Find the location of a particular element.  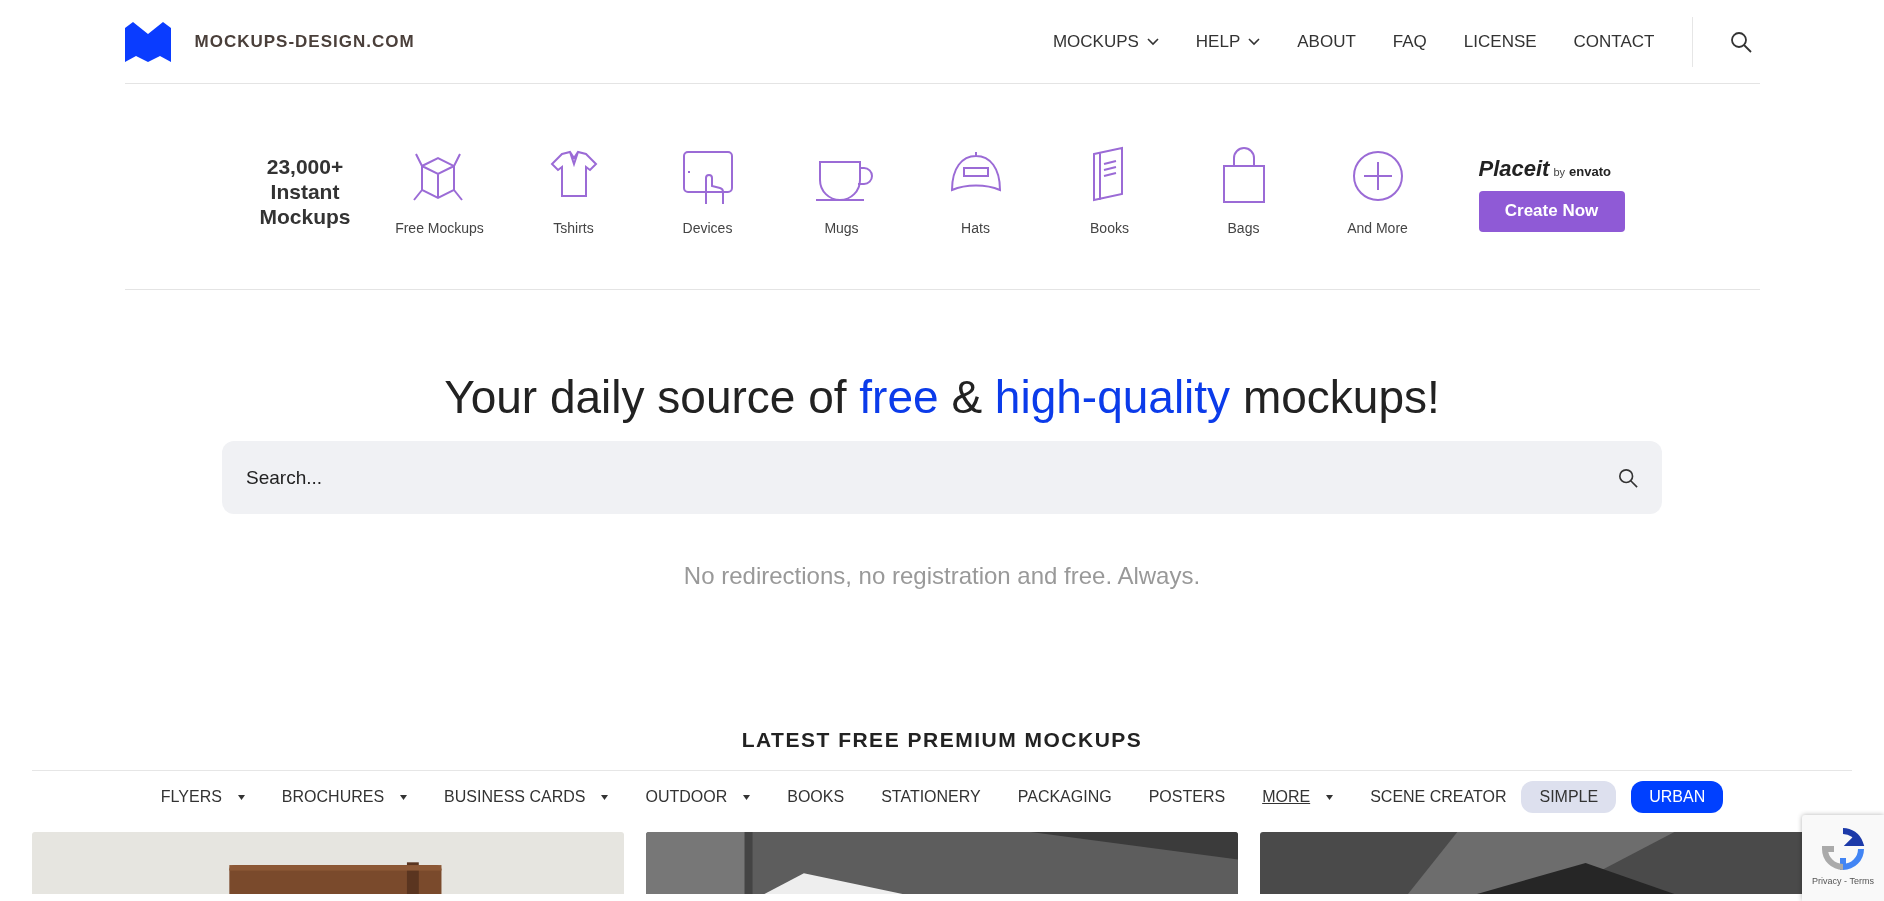

section-title: LATEST FREE PREMIUM MOCKUPS is located at coordinates (942, 740).